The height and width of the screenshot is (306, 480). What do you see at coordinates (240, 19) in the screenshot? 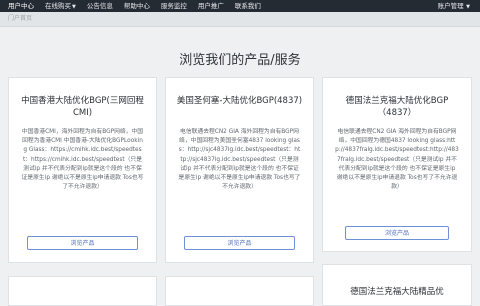
I see `breadcrumb-bar: 门户首页` at bounding box center [240, 19].